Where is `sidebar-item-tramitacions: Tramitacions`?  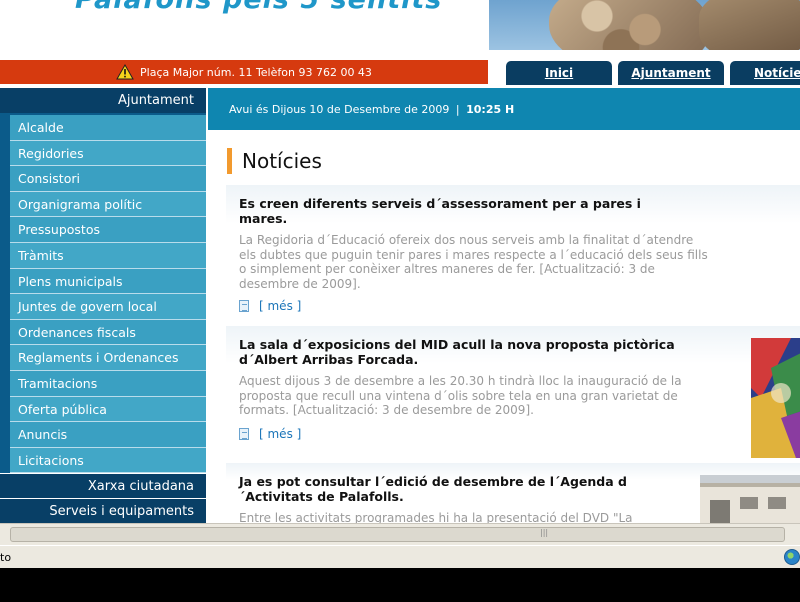 sidebar-item-tramitacions: Tramitacions is located at coordinates (108, 383).